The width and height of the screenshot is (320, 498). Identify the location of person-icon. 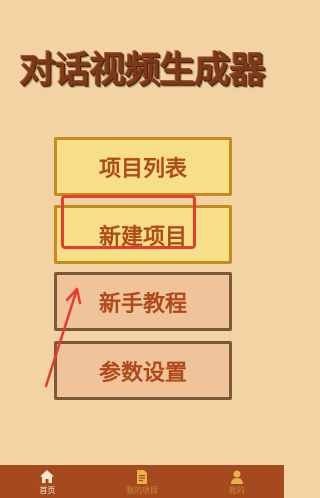
(236, 477).